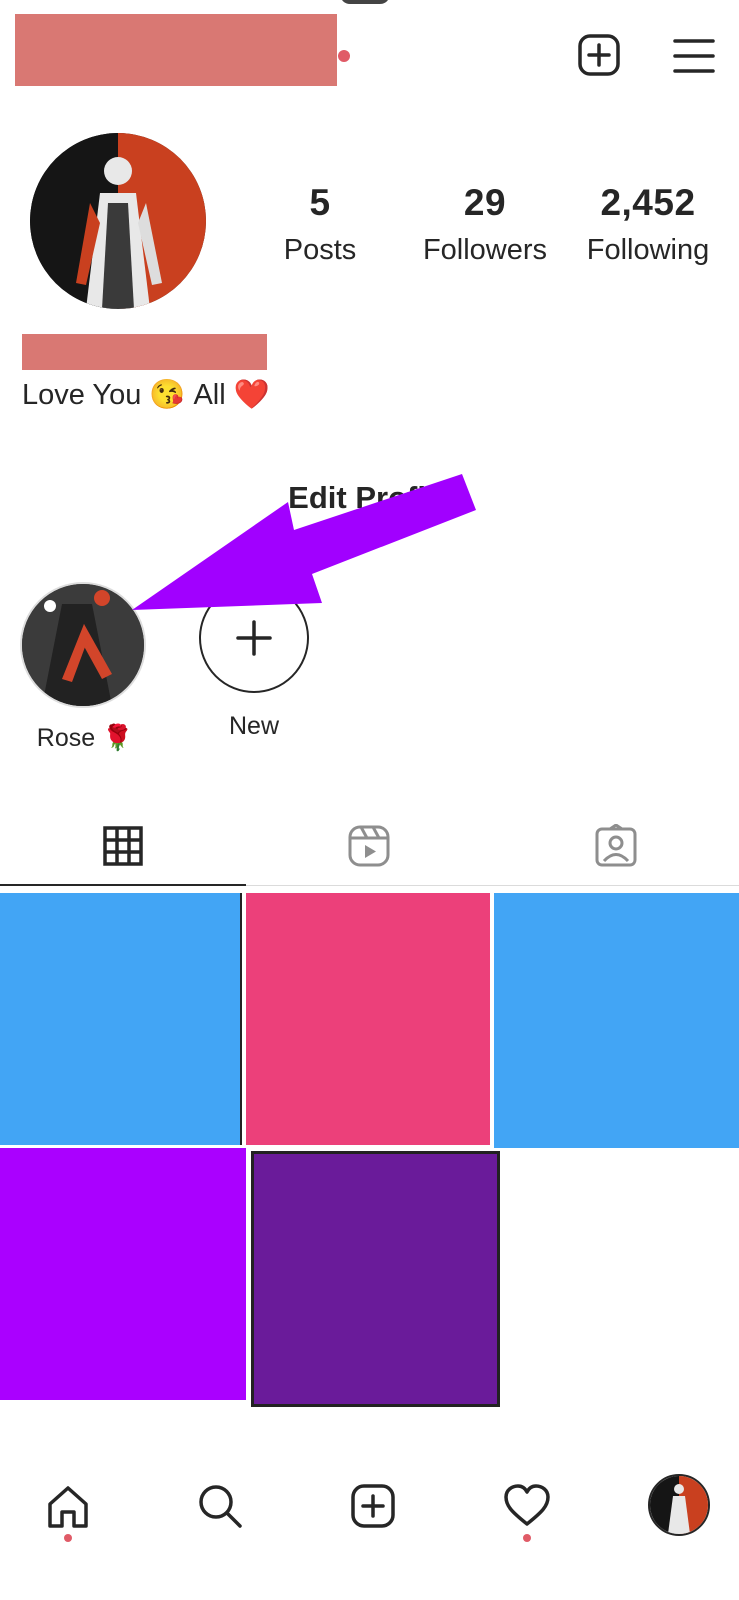 This screenshot has height=1600, width=739. I want to click on tab-reels, so click(369, 846).